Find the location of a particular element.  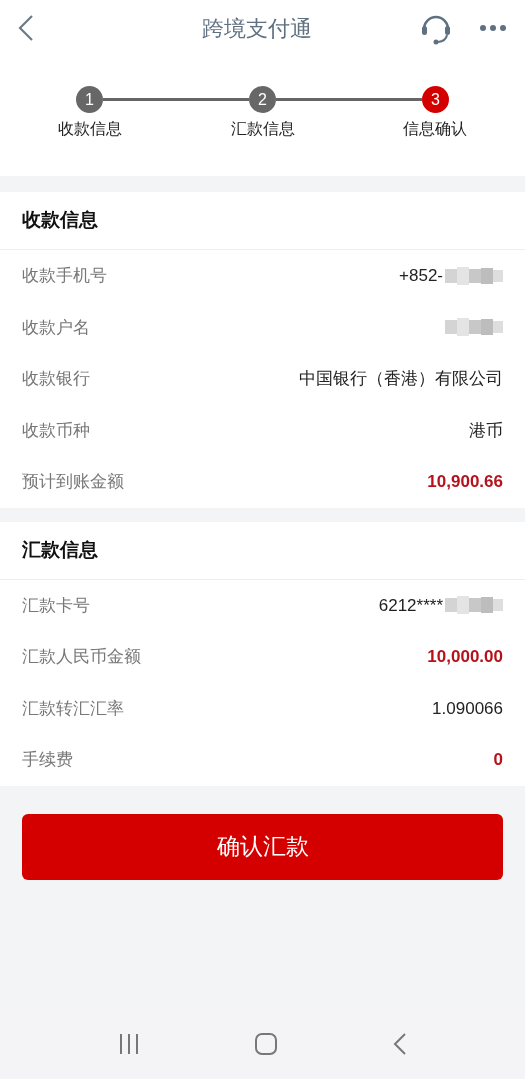

step-number: 2 is located at coordinates (262, 99).